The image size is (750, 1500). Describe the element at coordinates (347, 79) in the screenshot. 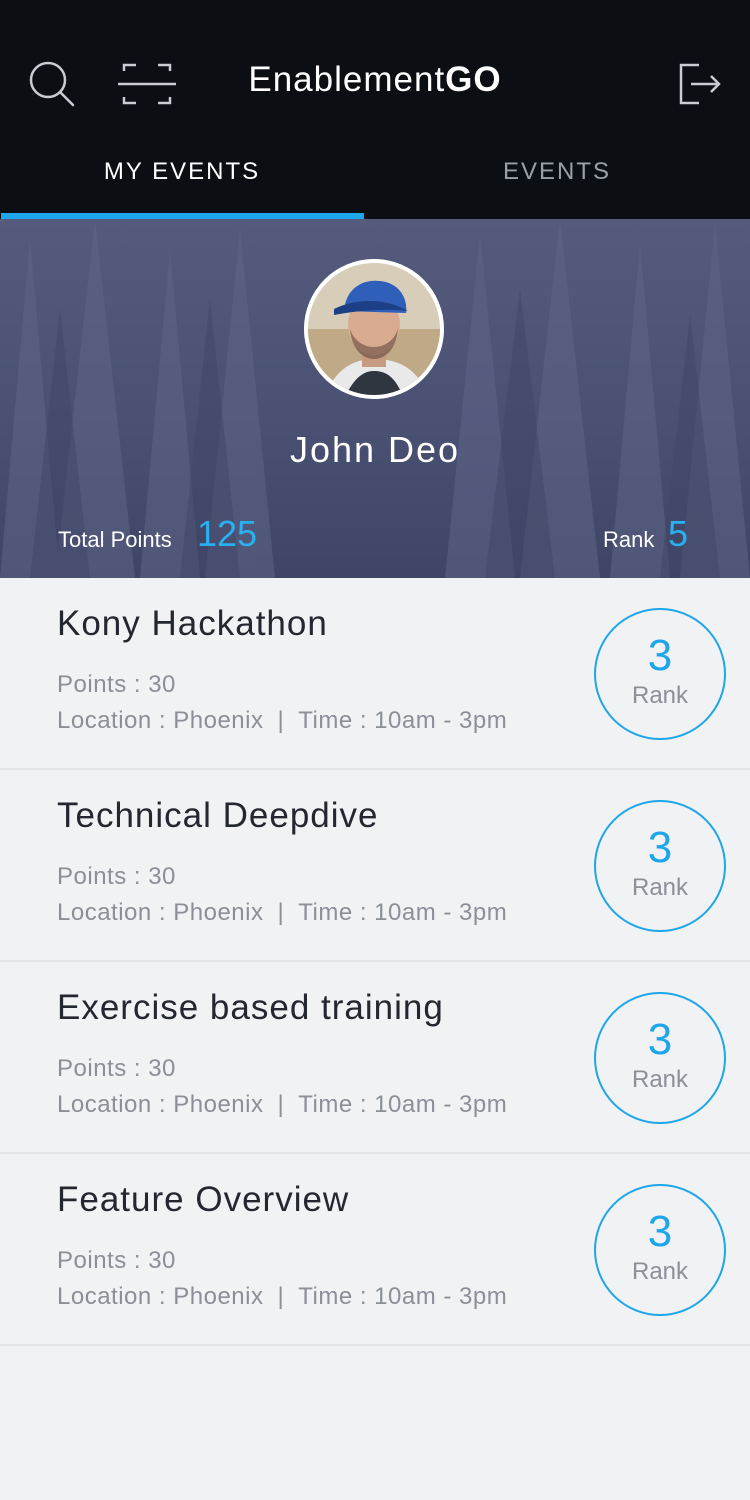

I see `app-title-regular: Enablement` at that location.